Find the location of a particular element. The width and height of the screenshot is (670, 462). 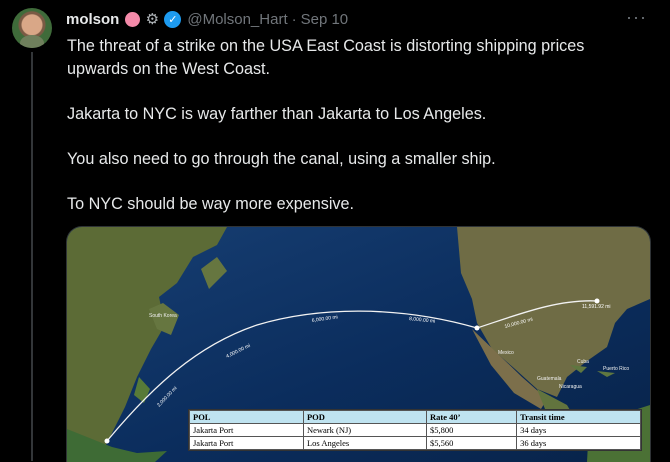

more-options-icon: ··· is located at coordinates (636, 17).